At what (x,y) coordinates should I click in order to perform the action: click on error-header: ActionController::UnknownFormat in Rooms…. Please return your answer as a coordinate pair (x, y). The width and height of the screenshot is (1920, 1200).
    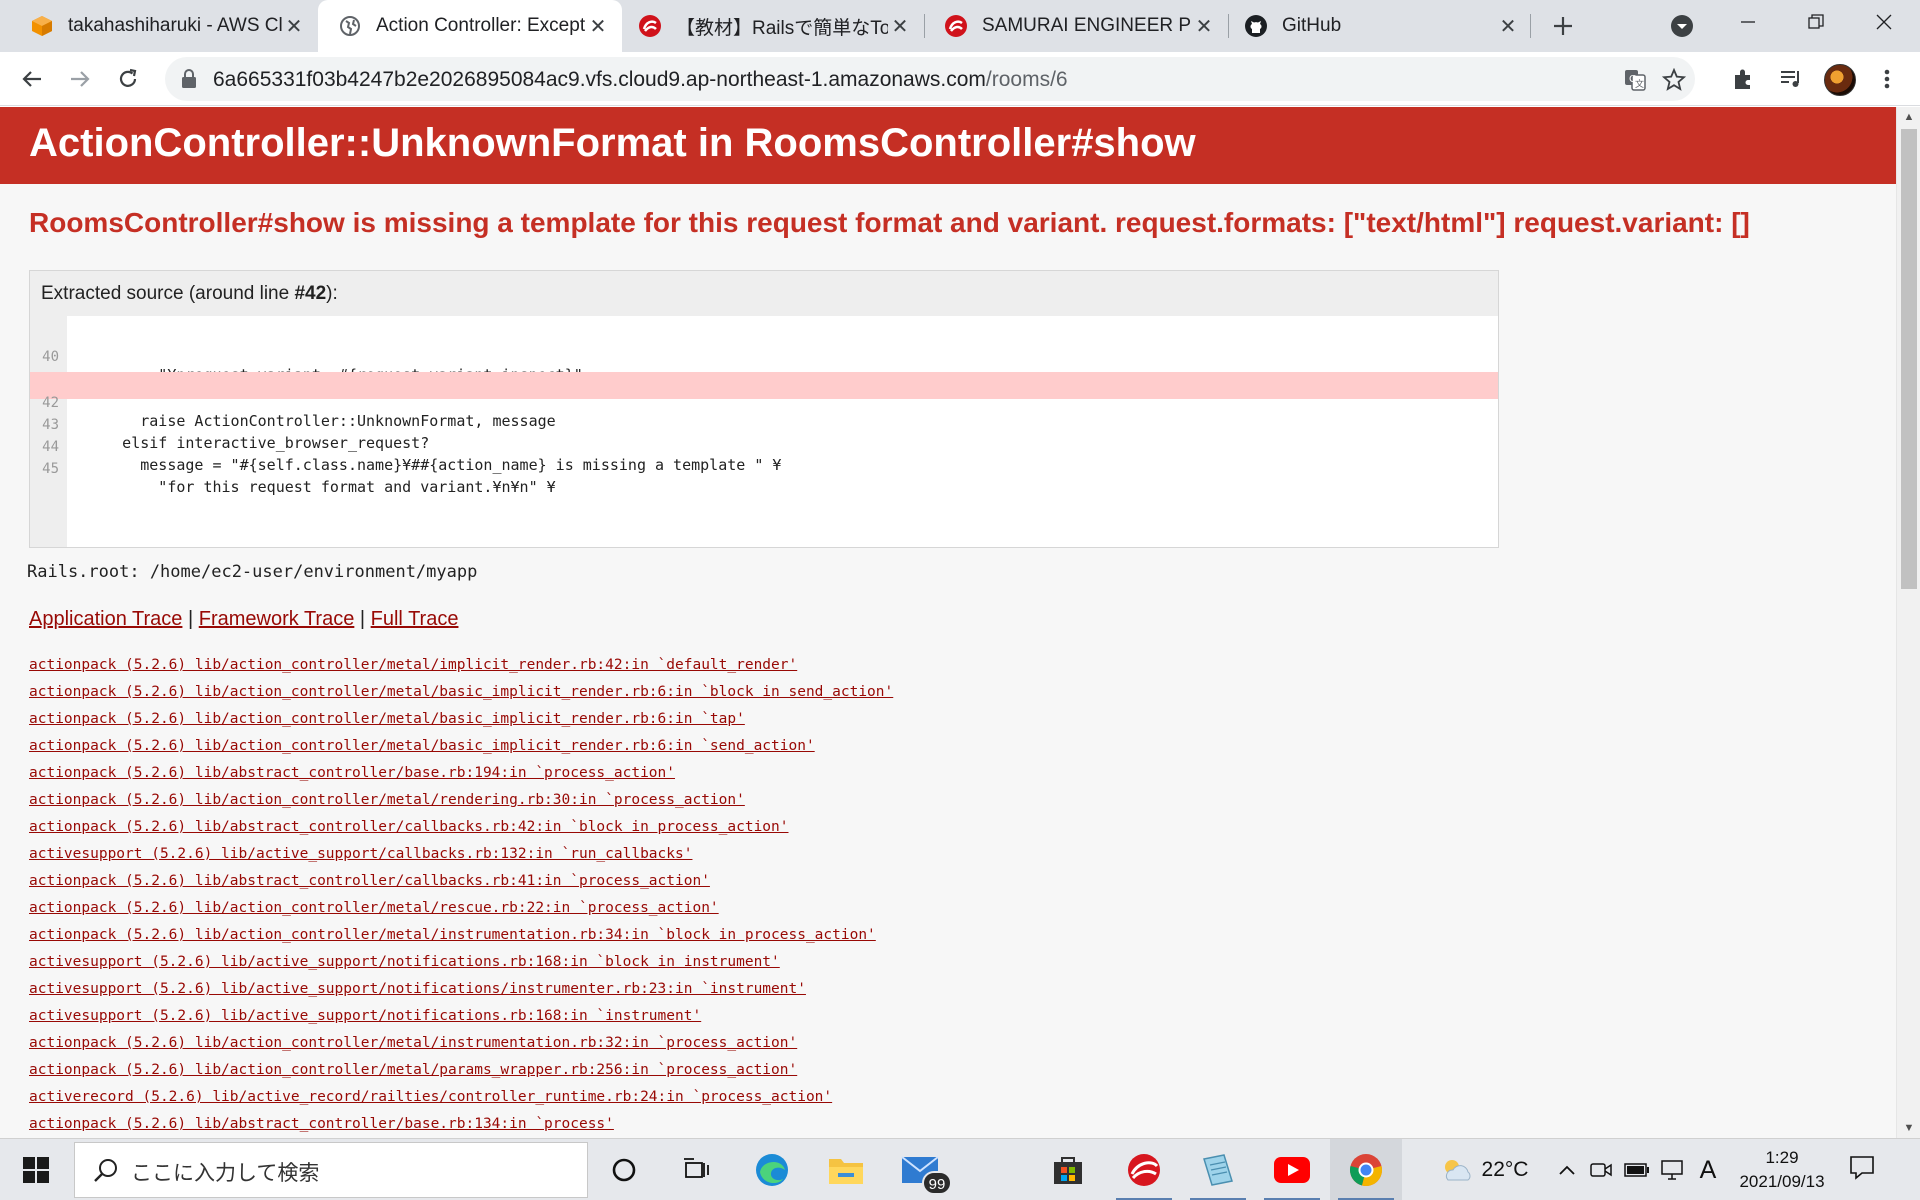
    Looking at the image, I should click on (948, 145).